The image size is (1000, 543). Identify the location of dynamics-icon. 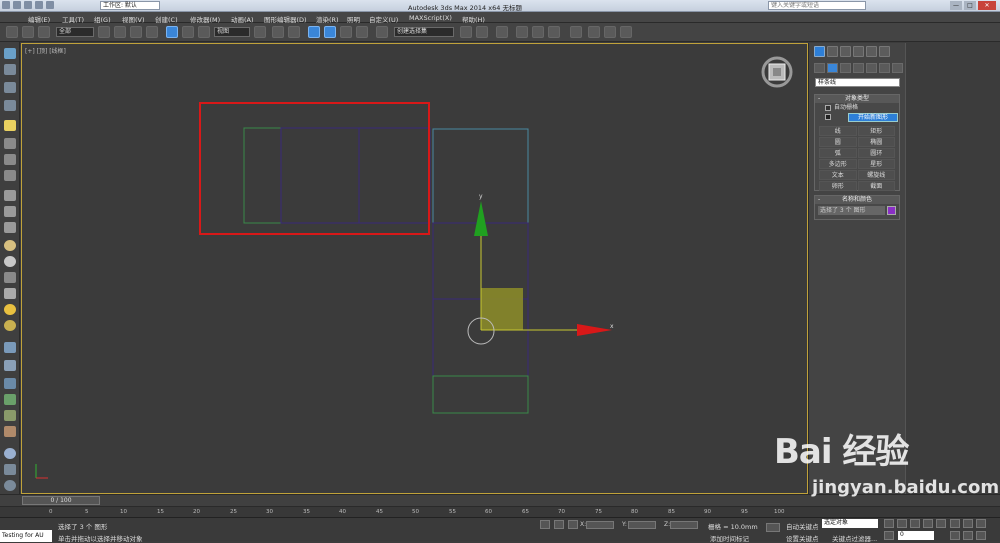
(10, 365).